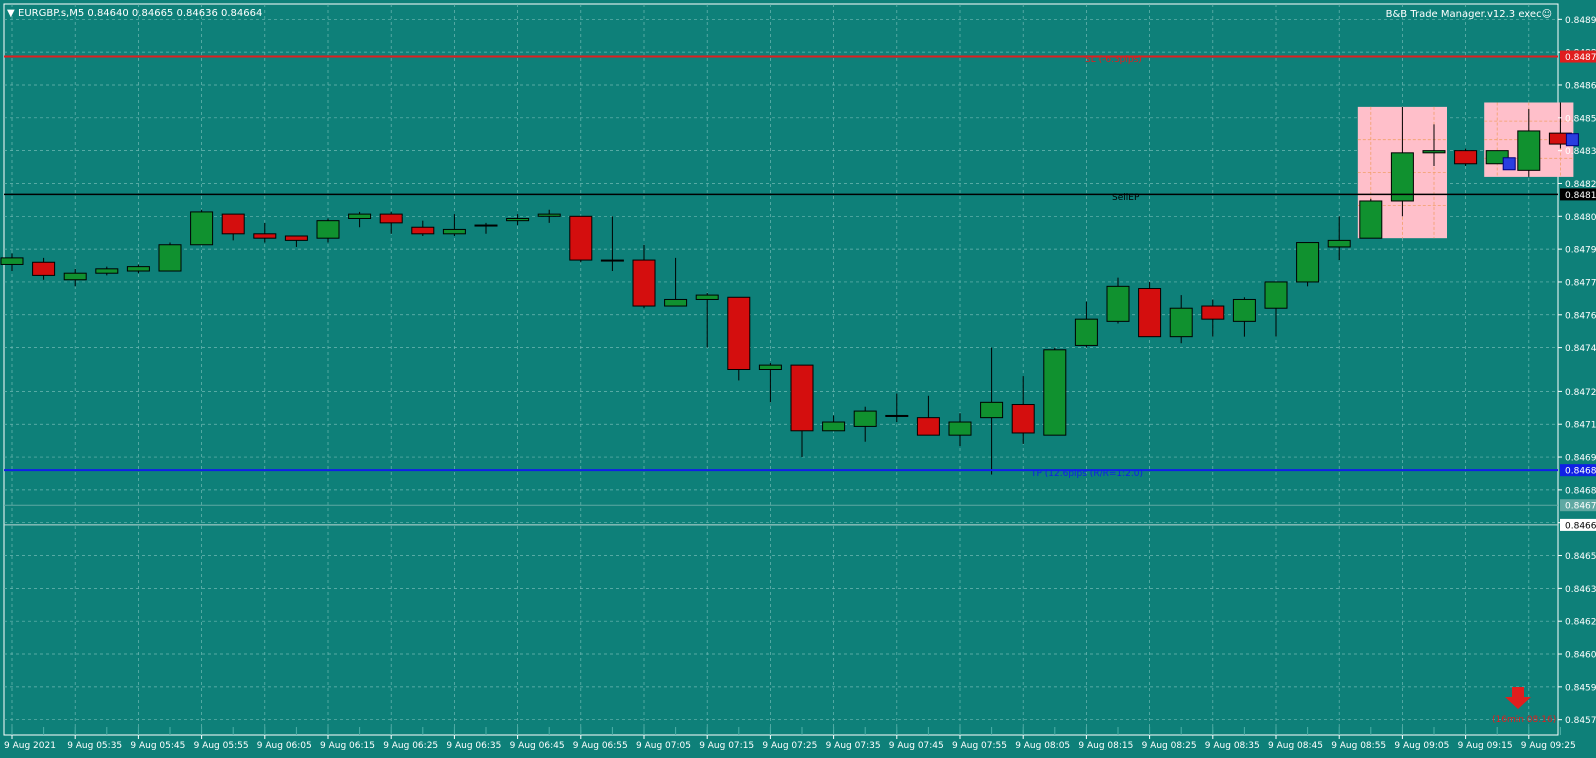  I want to click on bid-price-badge-label: 0.84664, so click(1580, 526).